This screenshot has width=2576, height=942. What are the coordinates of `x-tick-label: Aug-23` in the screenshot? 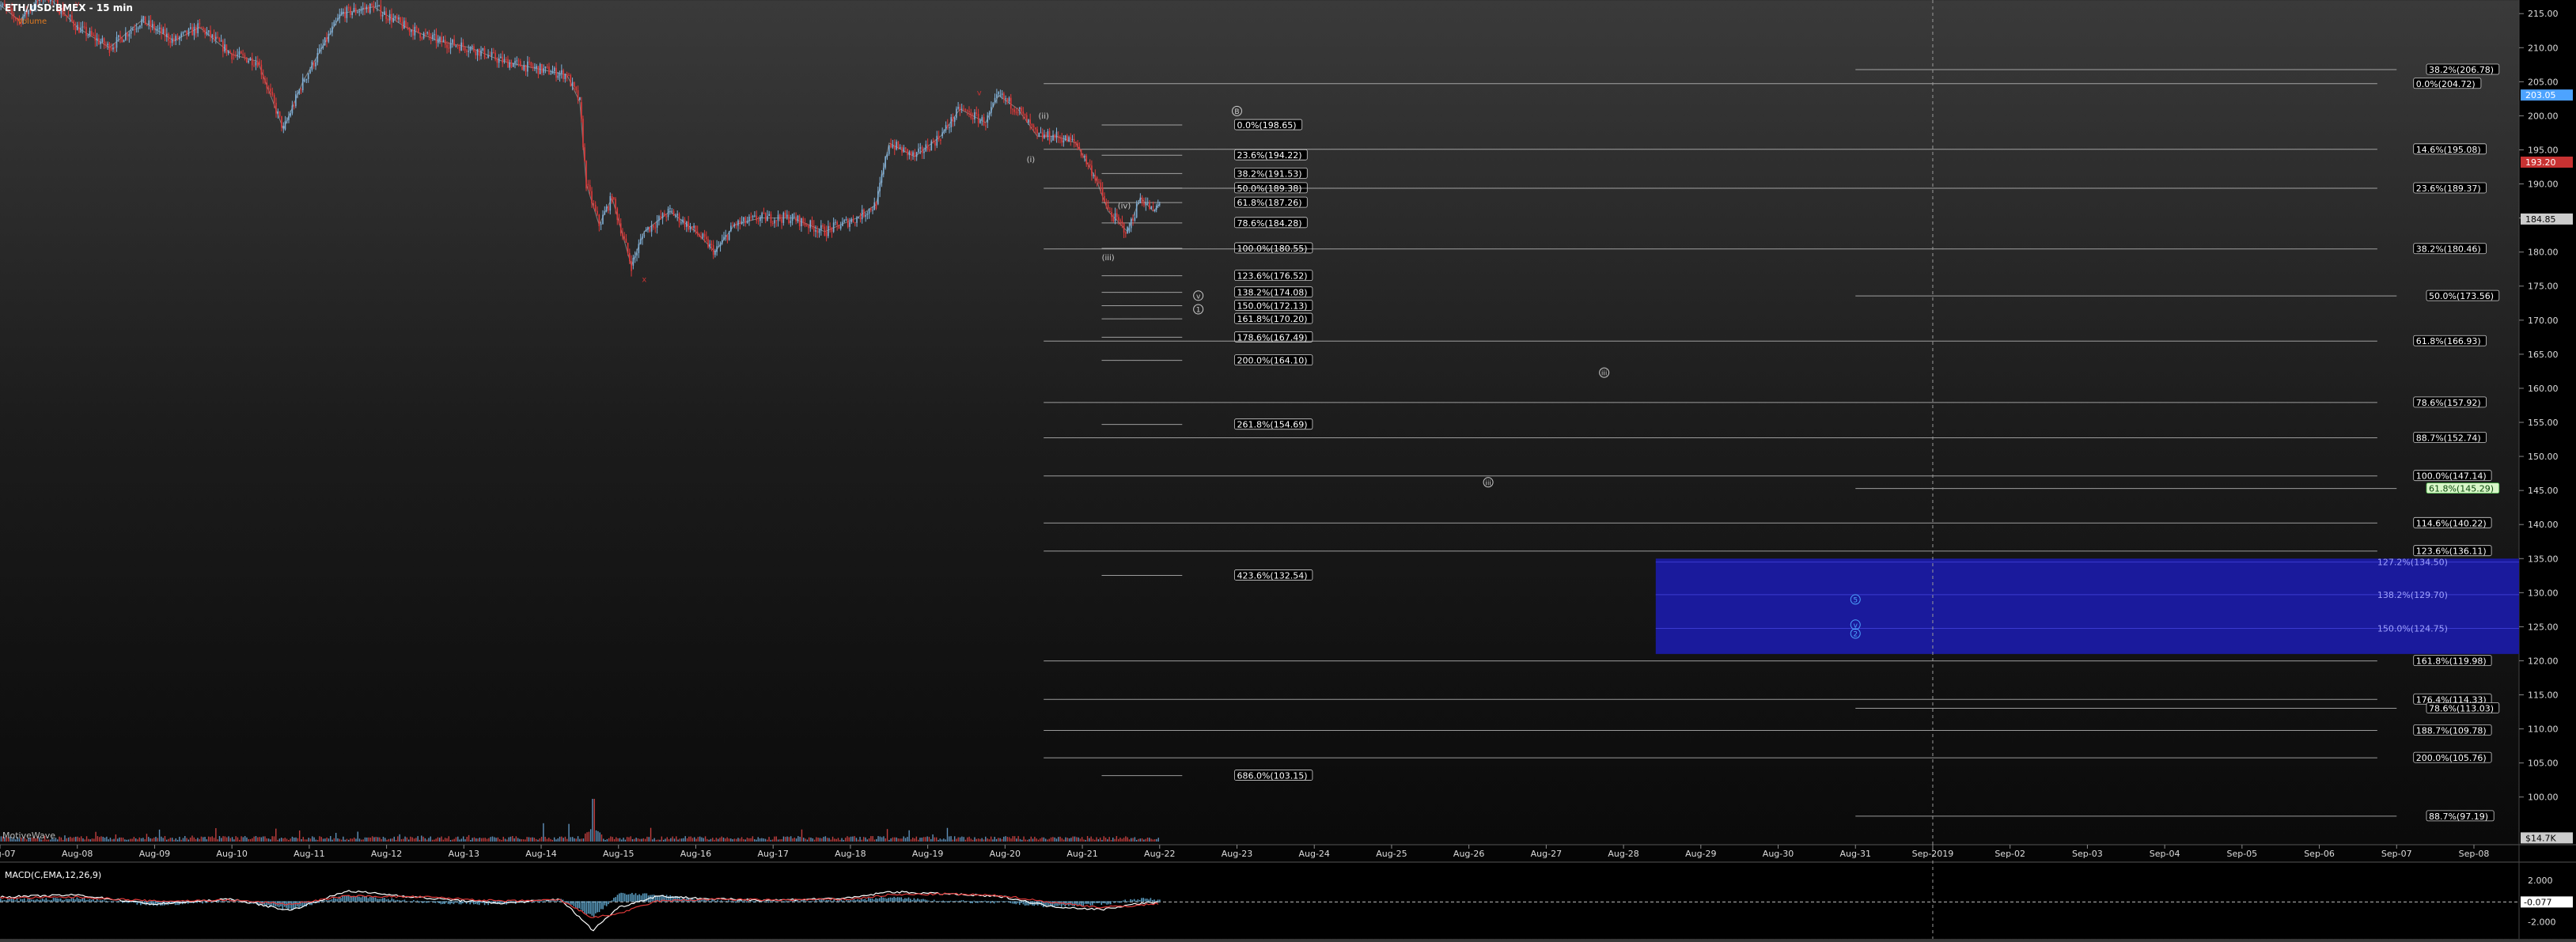 It's located at (1237, 854).